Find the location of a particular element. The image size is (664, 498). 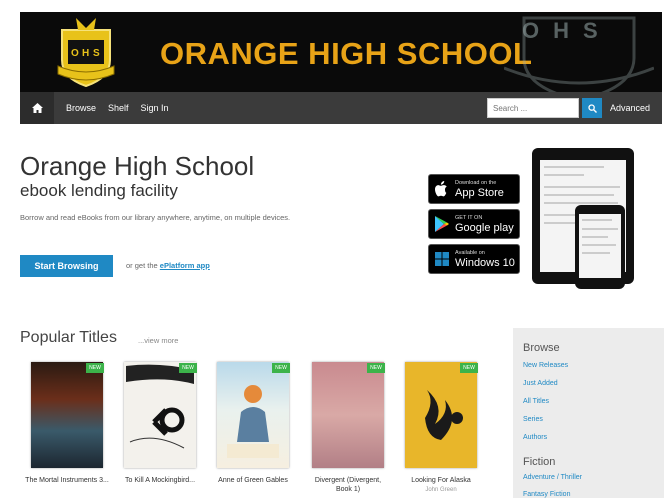

get-app-link: ePlatform app is located at coordinates (185, 265).